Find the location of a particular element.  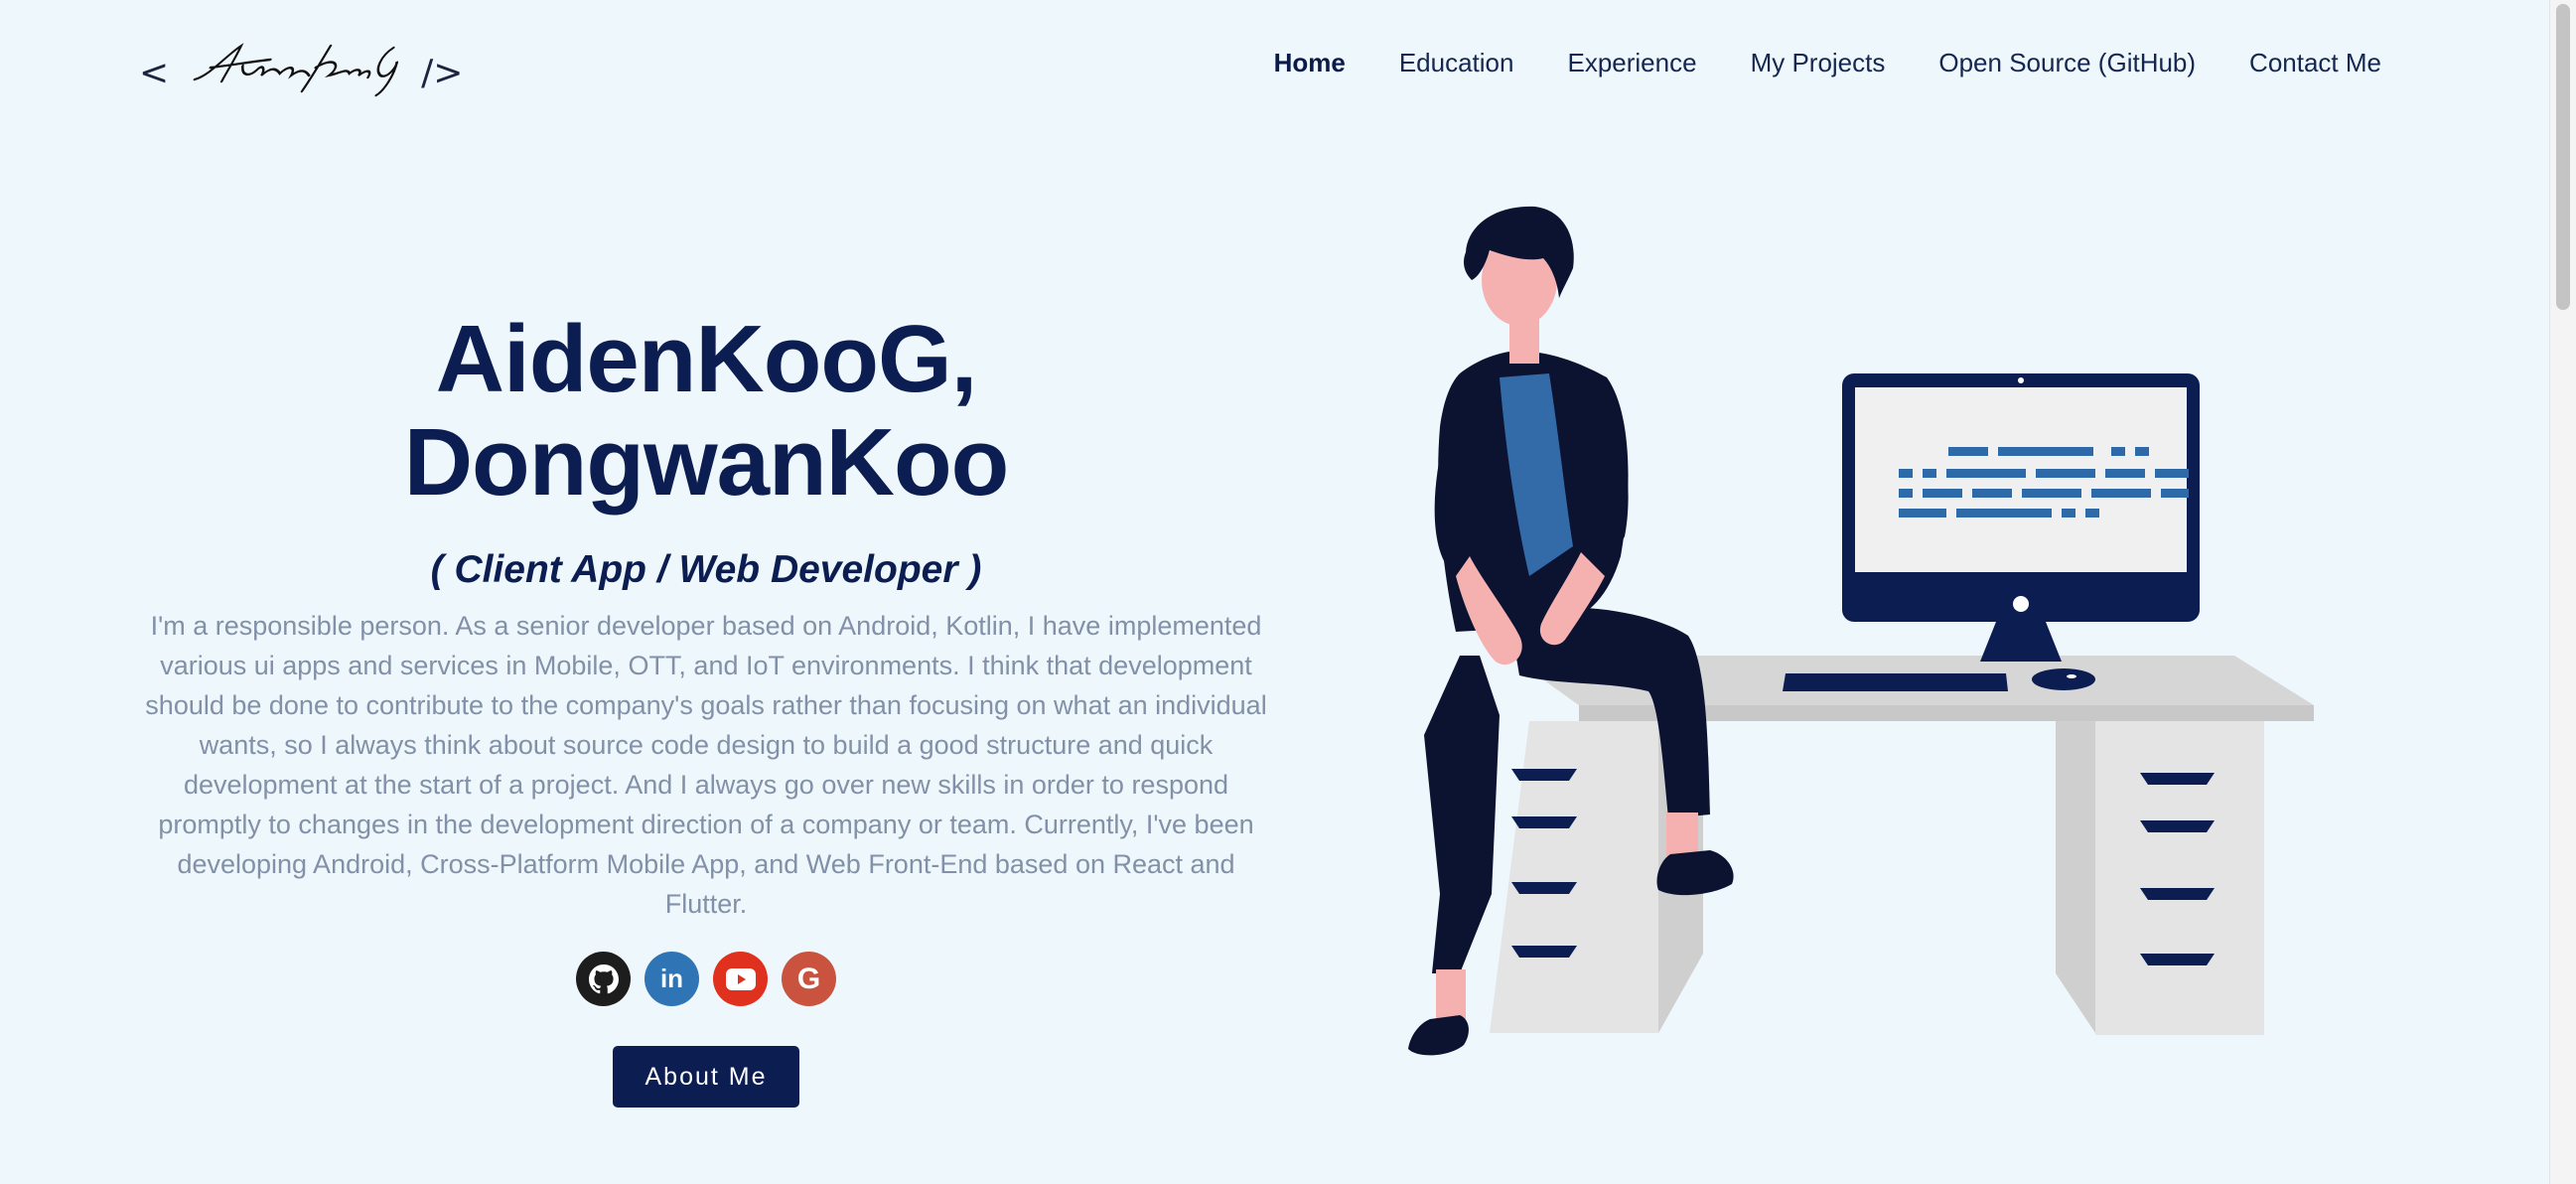

nav-education: Education is located at coordinates (1457, 63).